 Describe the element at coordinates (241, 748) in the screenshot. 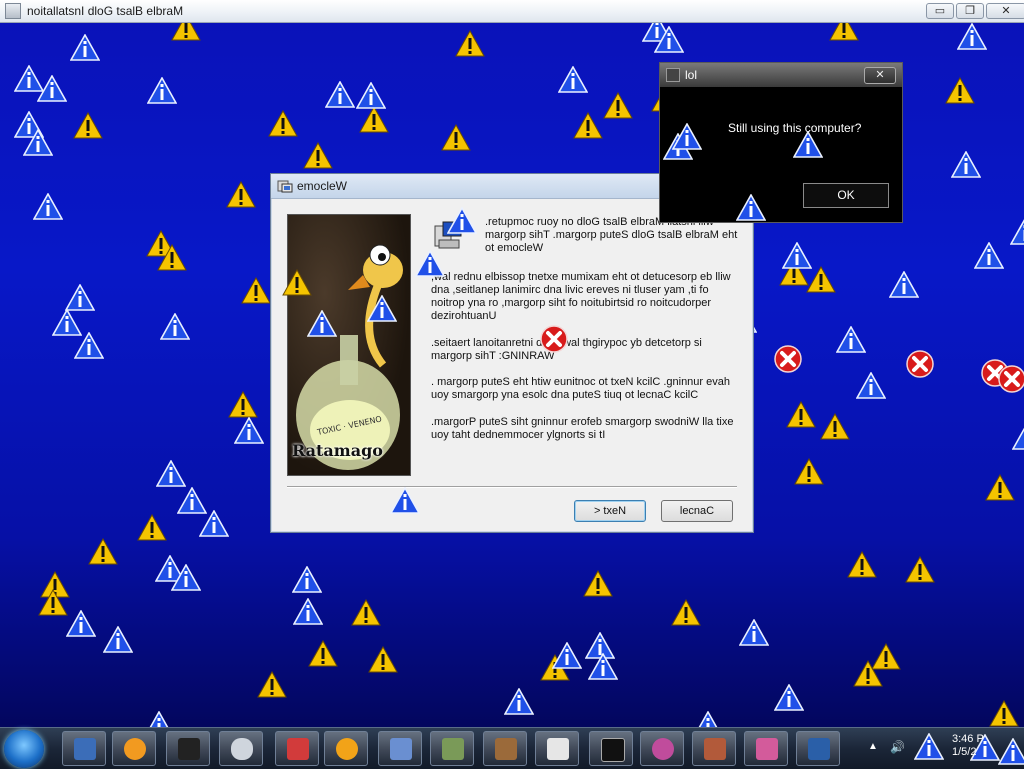

I see `taskbar-item-mouse` at that location.